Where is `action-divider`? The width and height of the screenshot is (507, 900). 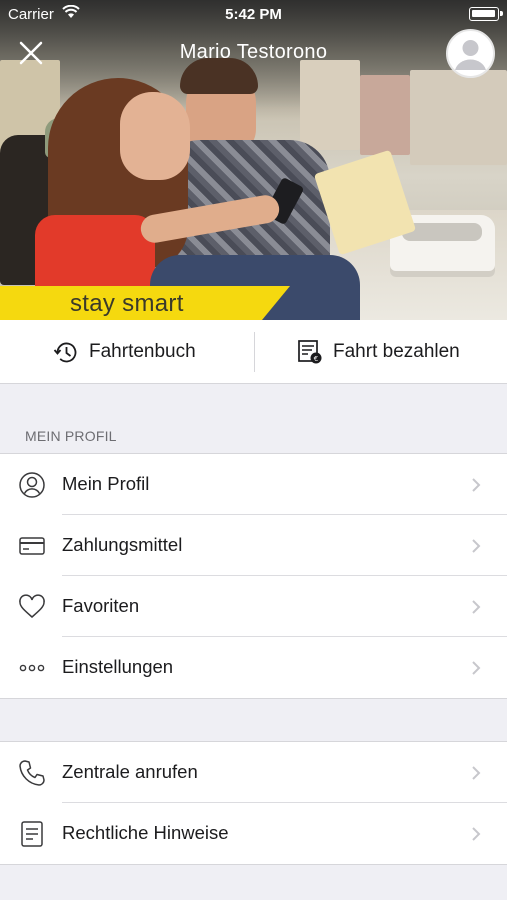 action-divider is located at coordinates (254, 352).